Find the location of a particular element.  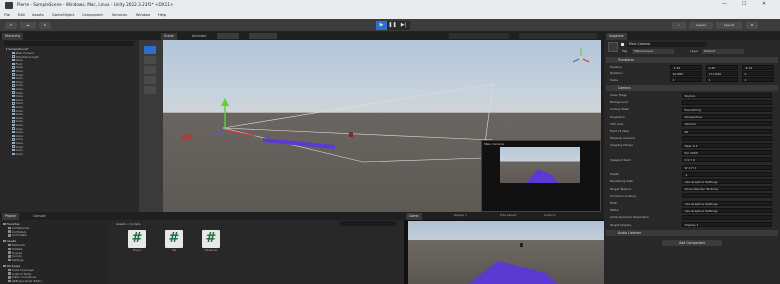

game-viewport is located at coordinates (506, 252).